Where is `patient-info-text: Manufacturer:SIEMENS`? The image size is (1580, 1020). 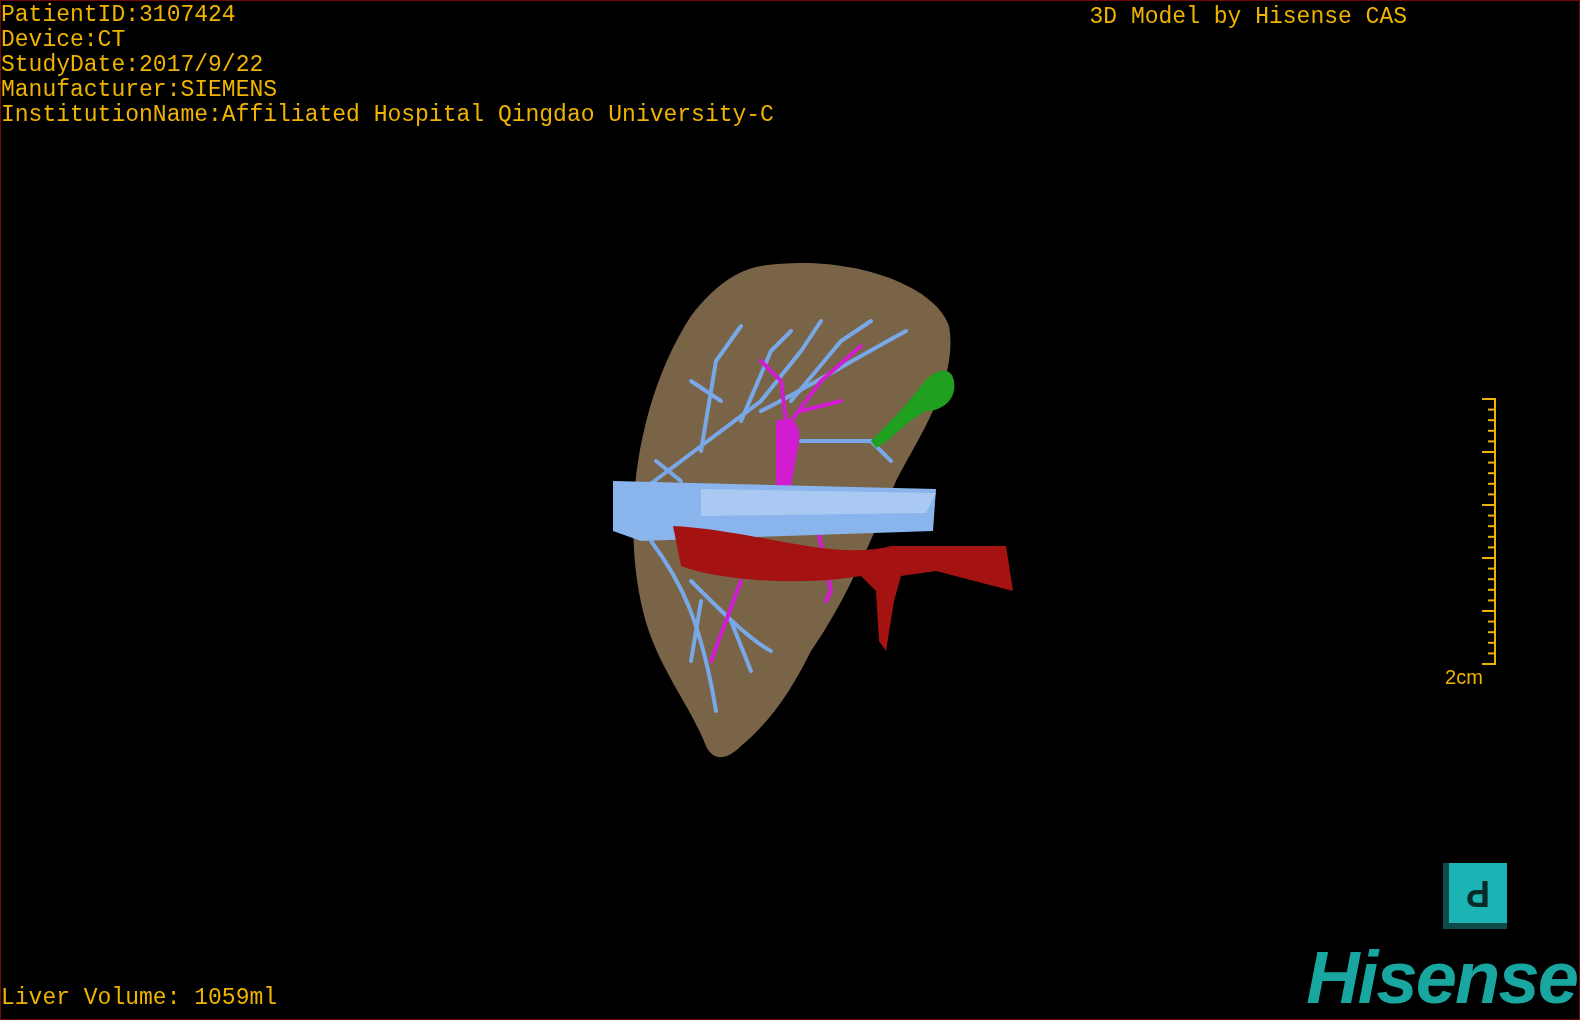
patient-info-text: Manufacturer:SIEMENS is located at coordinates (140, 90).